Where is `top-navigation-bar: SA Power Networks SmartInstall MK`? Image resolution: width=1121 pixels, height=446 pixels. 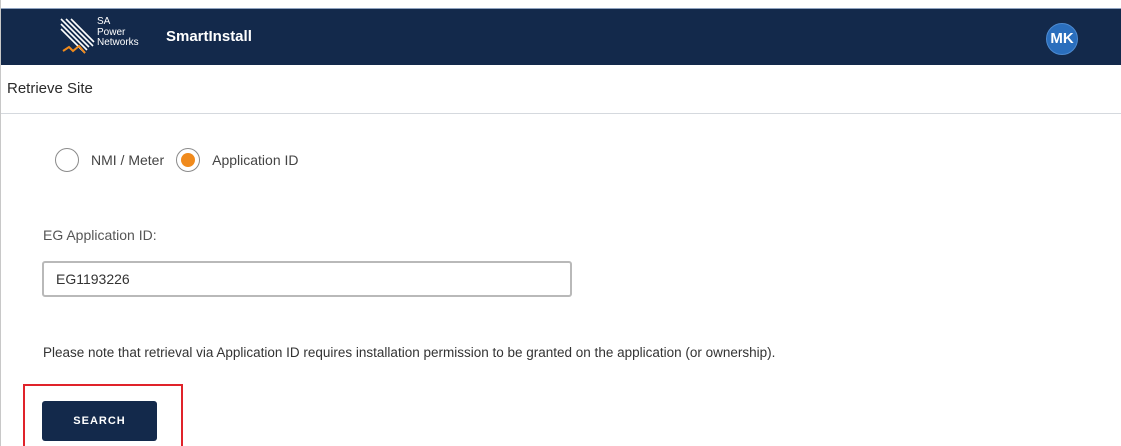 top-navigation-bar: SA Power Networks SmartInstall MK is located at coordinates (561, 36).